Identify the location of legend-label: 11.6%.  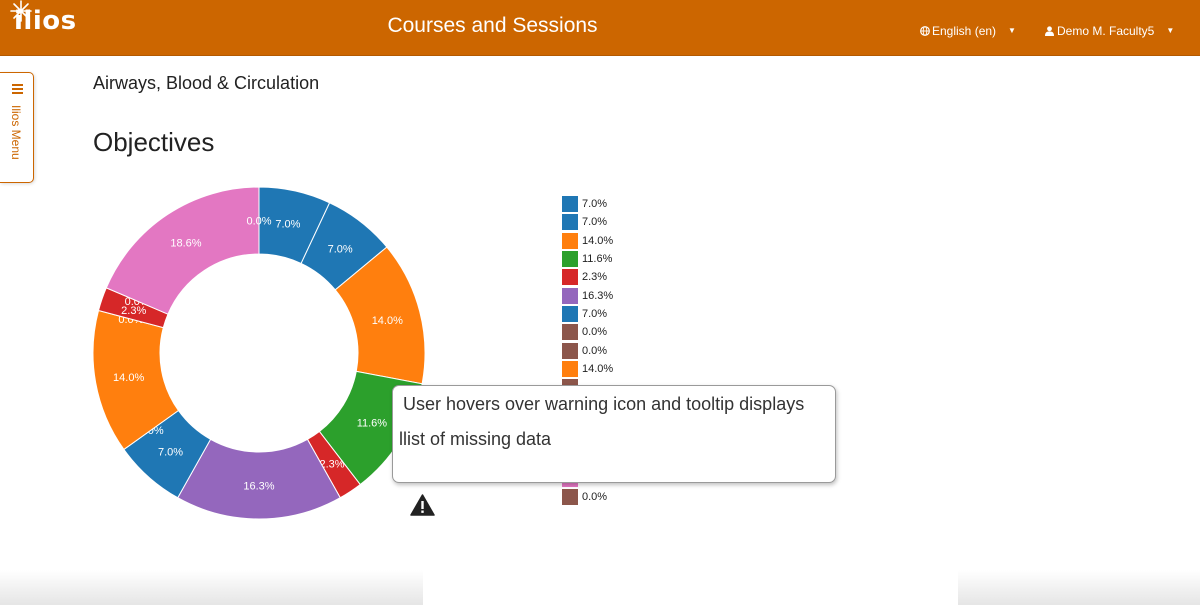
(597, 259).